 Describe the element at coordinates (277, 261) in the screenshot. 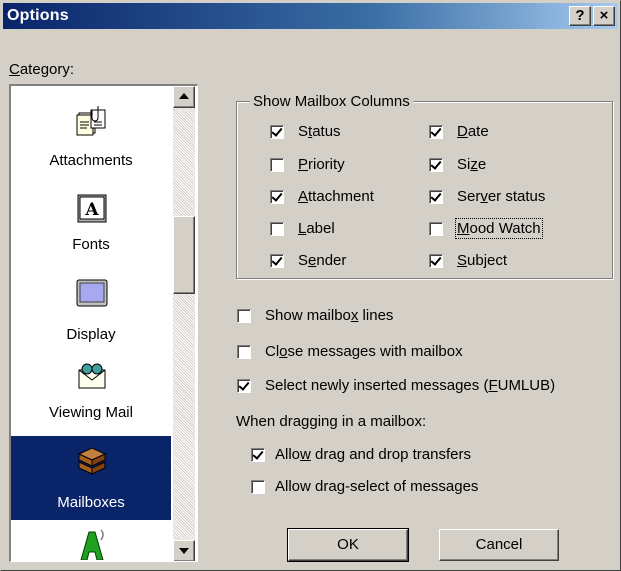

I see `column-sender-checkbox` at that location.